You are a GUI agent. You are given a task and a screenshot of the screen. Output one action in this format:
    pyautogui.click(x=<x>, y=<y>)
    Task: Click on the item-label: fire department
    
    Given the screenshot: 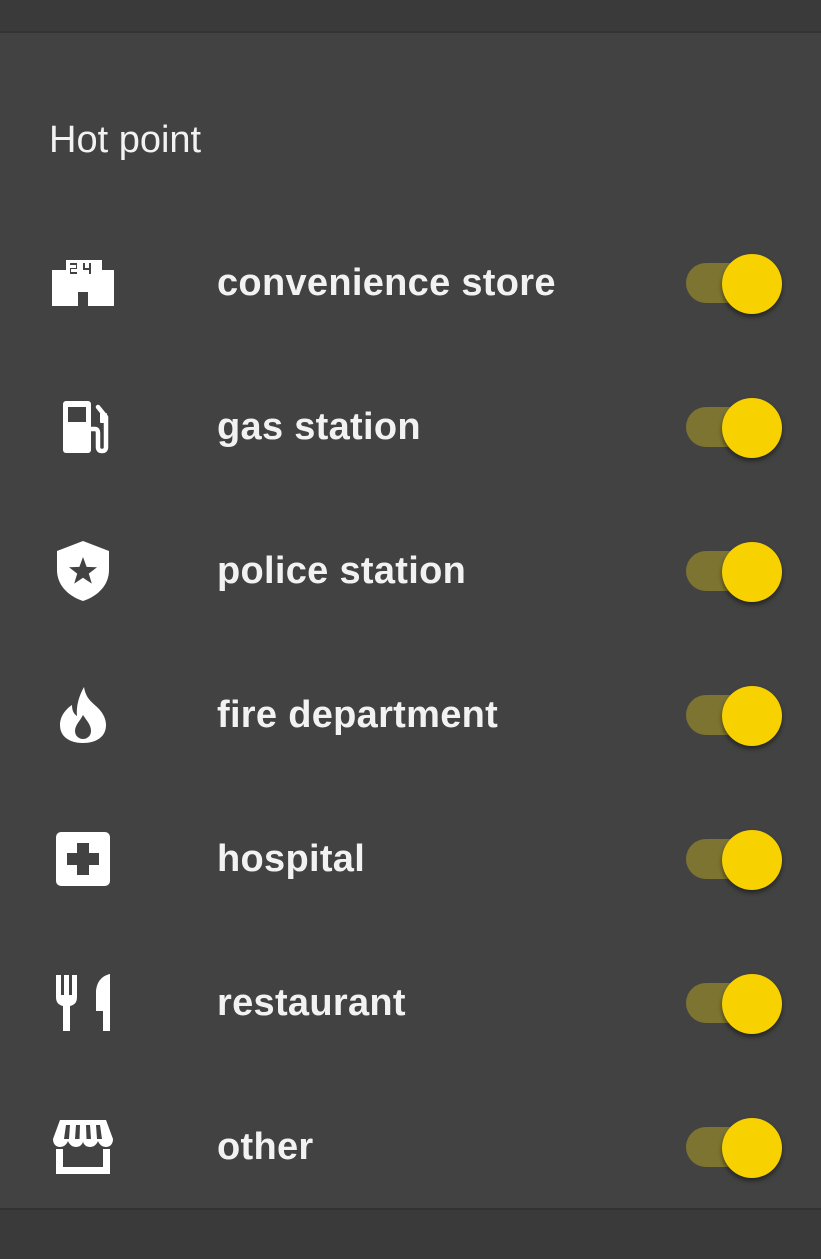 What is the action you would take?
    pyautogui.click(x=358, y=715)
    